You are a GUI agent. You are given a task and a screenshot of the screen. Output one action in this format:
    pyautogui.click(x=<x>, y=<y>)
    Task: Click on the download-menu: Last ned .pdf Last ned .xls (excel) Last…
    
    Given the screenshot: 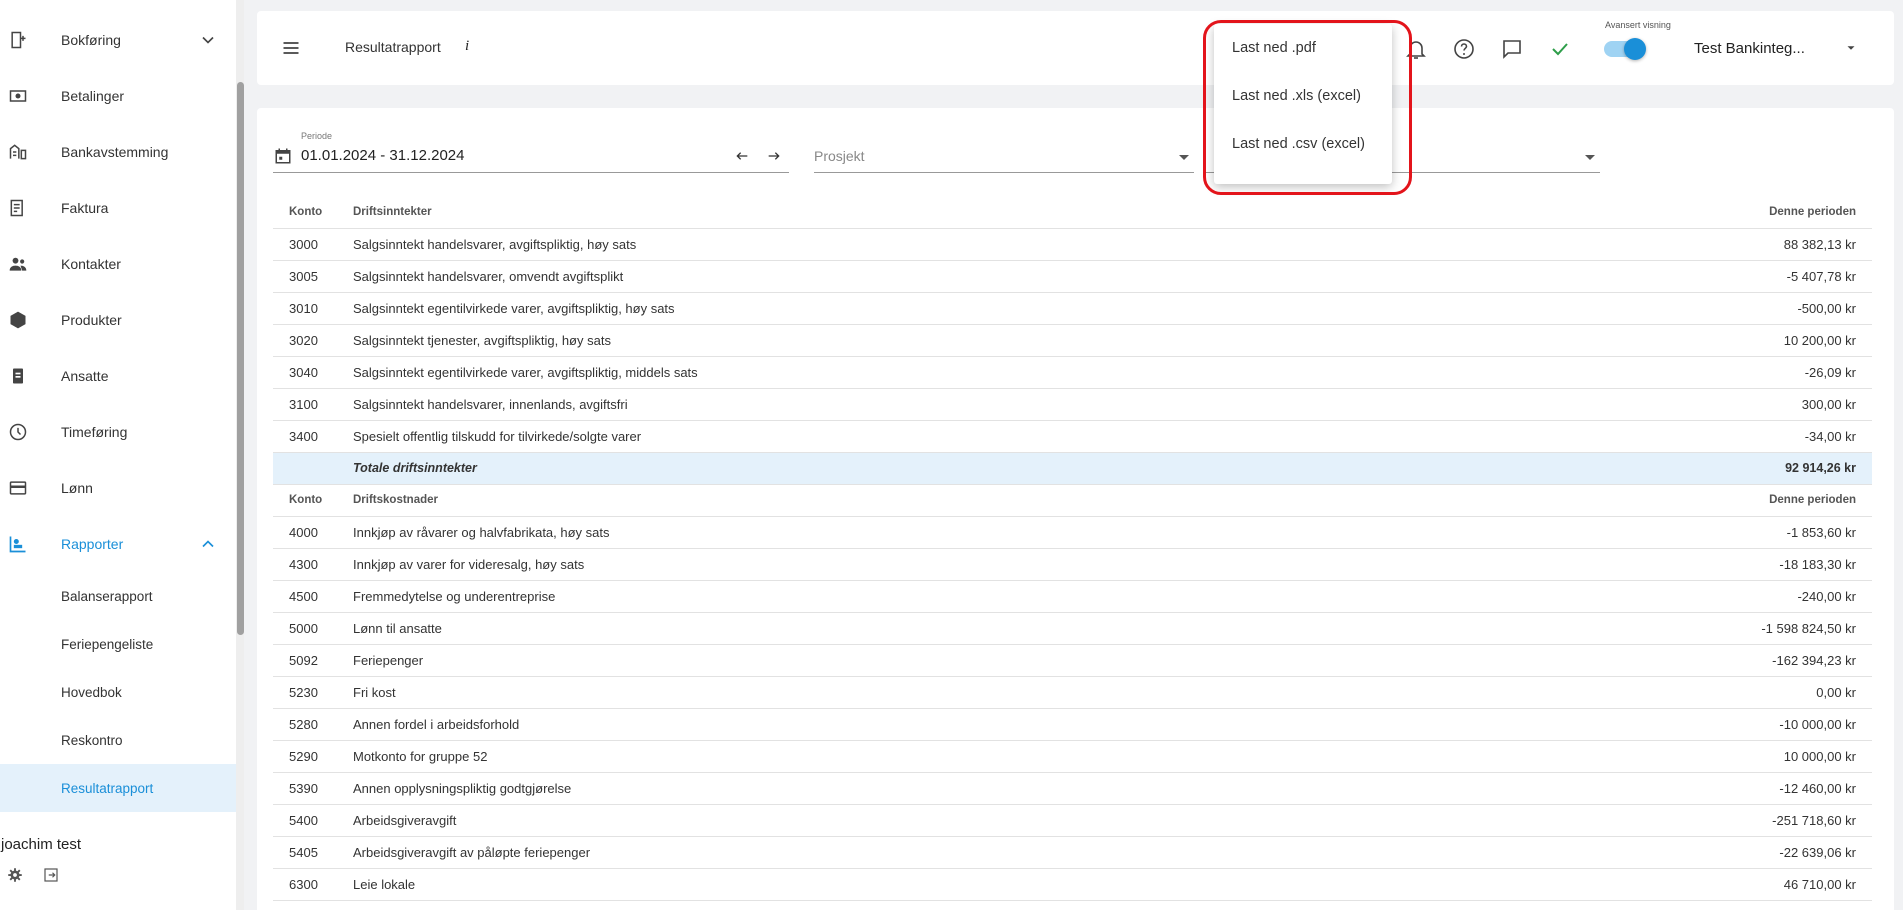 What is the action you would take?
    pyautogui.click(x=1303, y=104)
    